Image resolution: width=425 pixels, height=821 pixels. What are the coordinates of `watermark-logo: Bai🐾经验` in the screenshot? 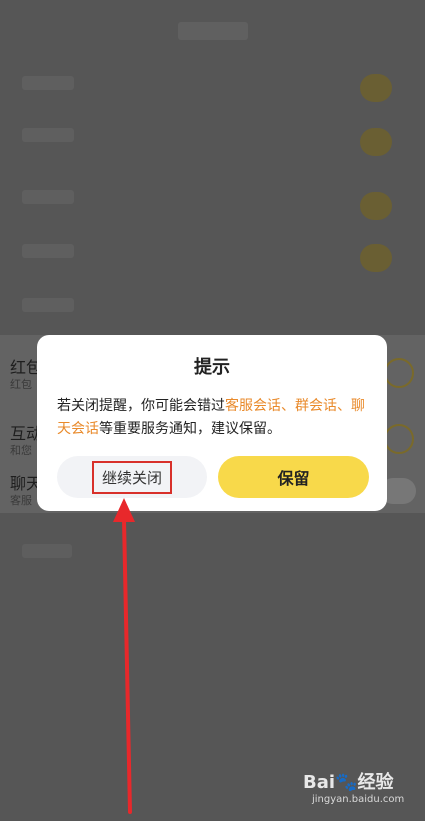 It's located at (348, 782).